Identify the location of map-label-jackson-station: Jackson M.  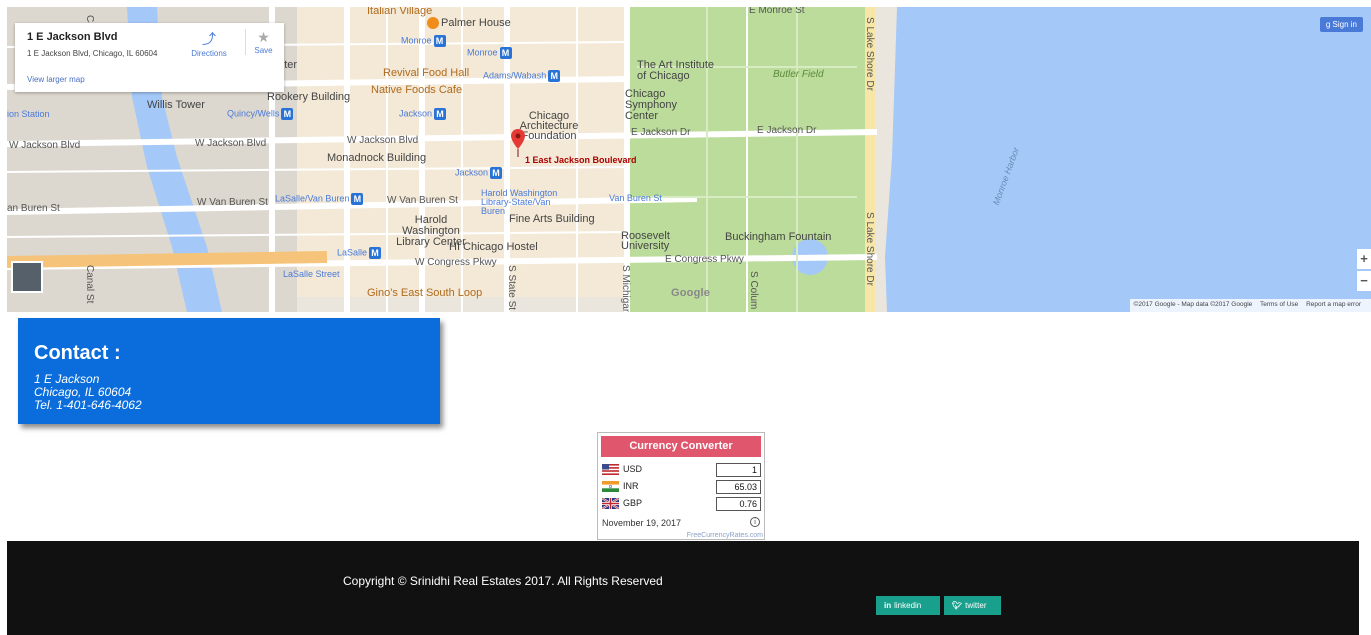
(423, 114).